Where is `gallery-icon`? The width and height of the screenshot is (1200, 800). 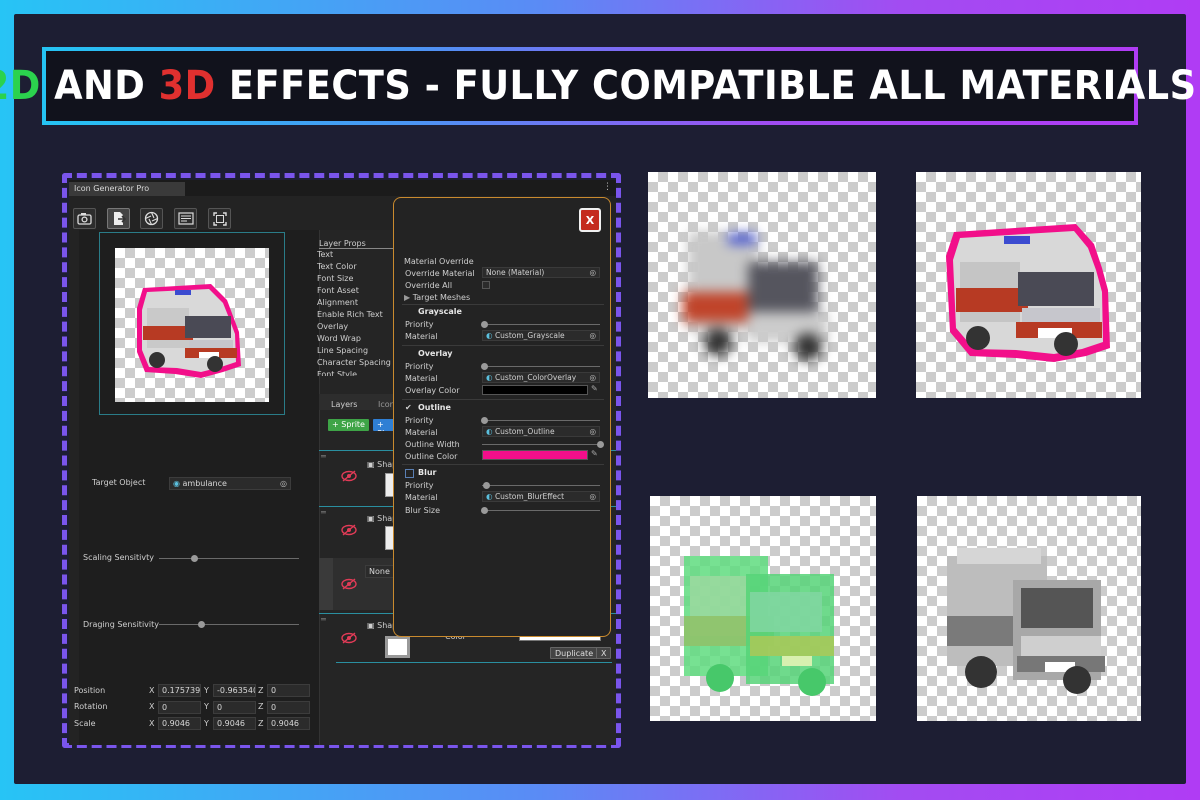
gallery-icon is located at coordinates (185, 218).